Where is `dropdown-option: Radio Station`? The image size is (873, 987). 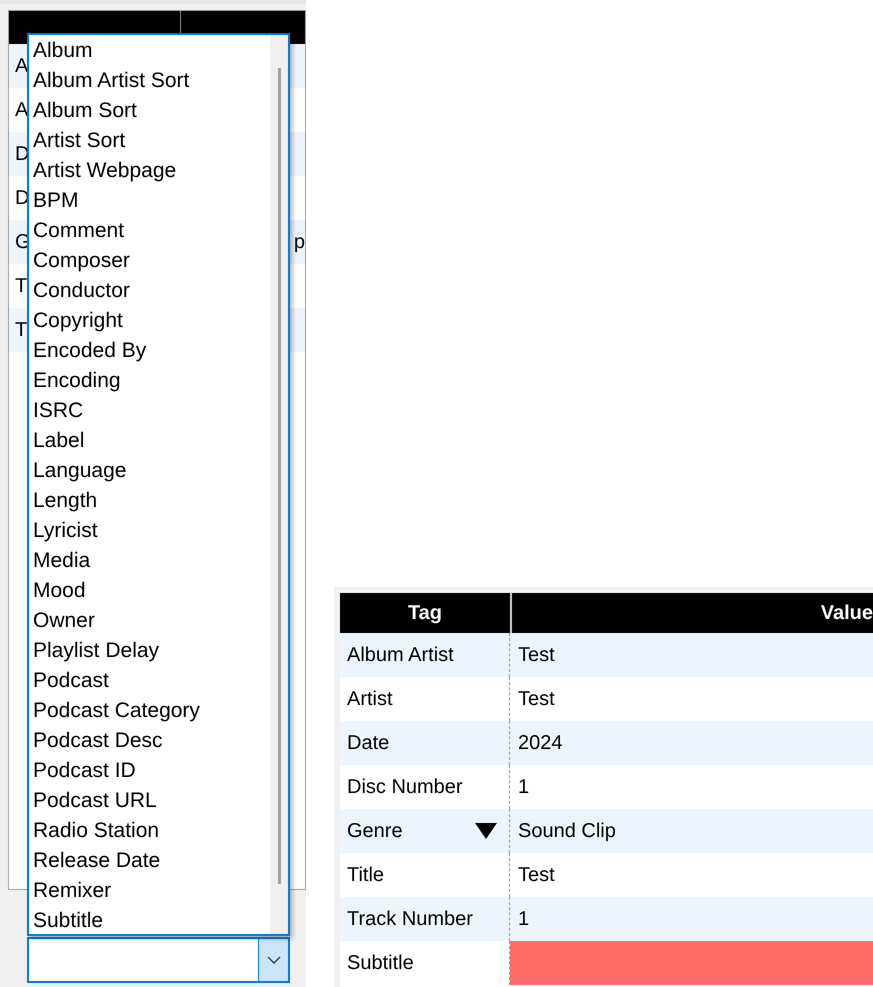
dropdown-option: Radio Station is located at coordinates (149, 831).